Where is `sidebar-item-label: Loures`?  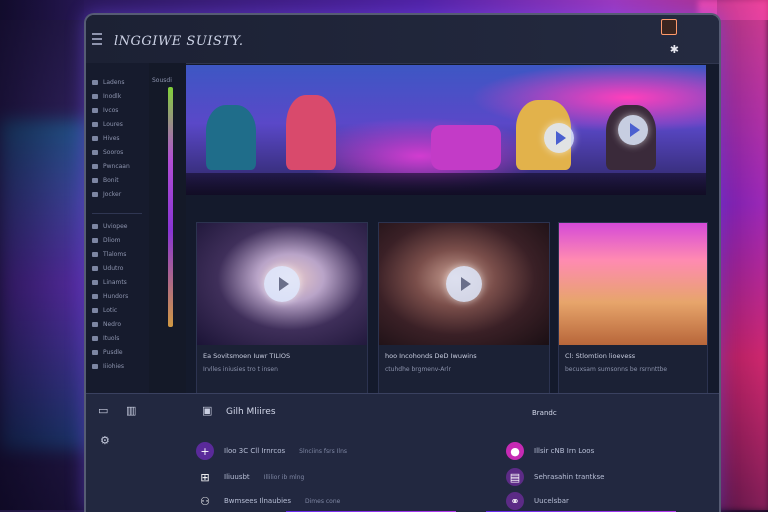
sidebar-item-label: Loures is located at coordinates (113, 124).